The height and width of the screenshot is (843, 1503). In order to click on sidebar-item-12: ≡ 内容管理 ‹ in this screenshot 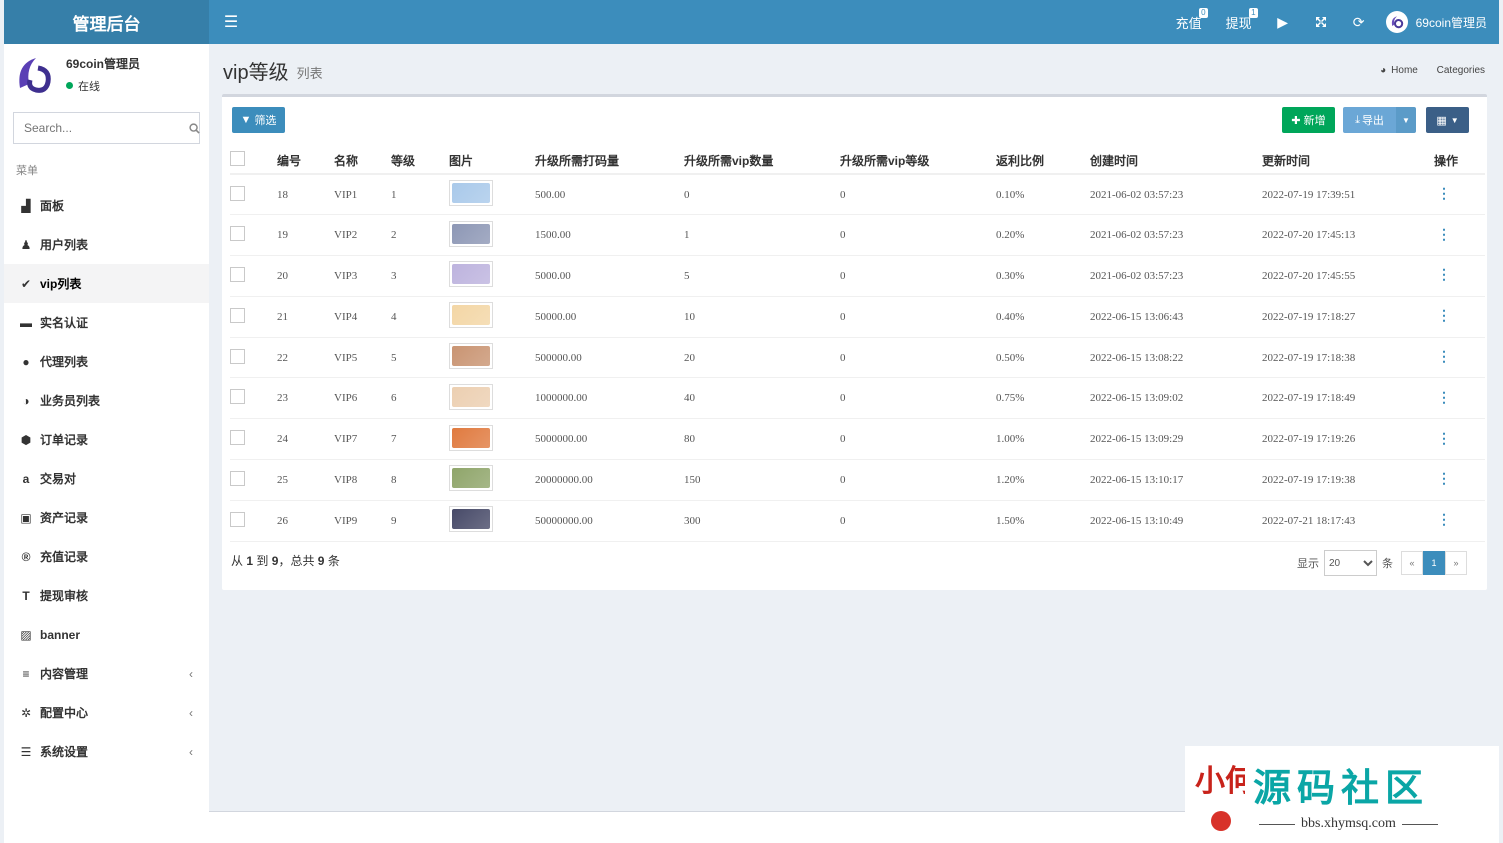, I will do `click(106, 673)`.